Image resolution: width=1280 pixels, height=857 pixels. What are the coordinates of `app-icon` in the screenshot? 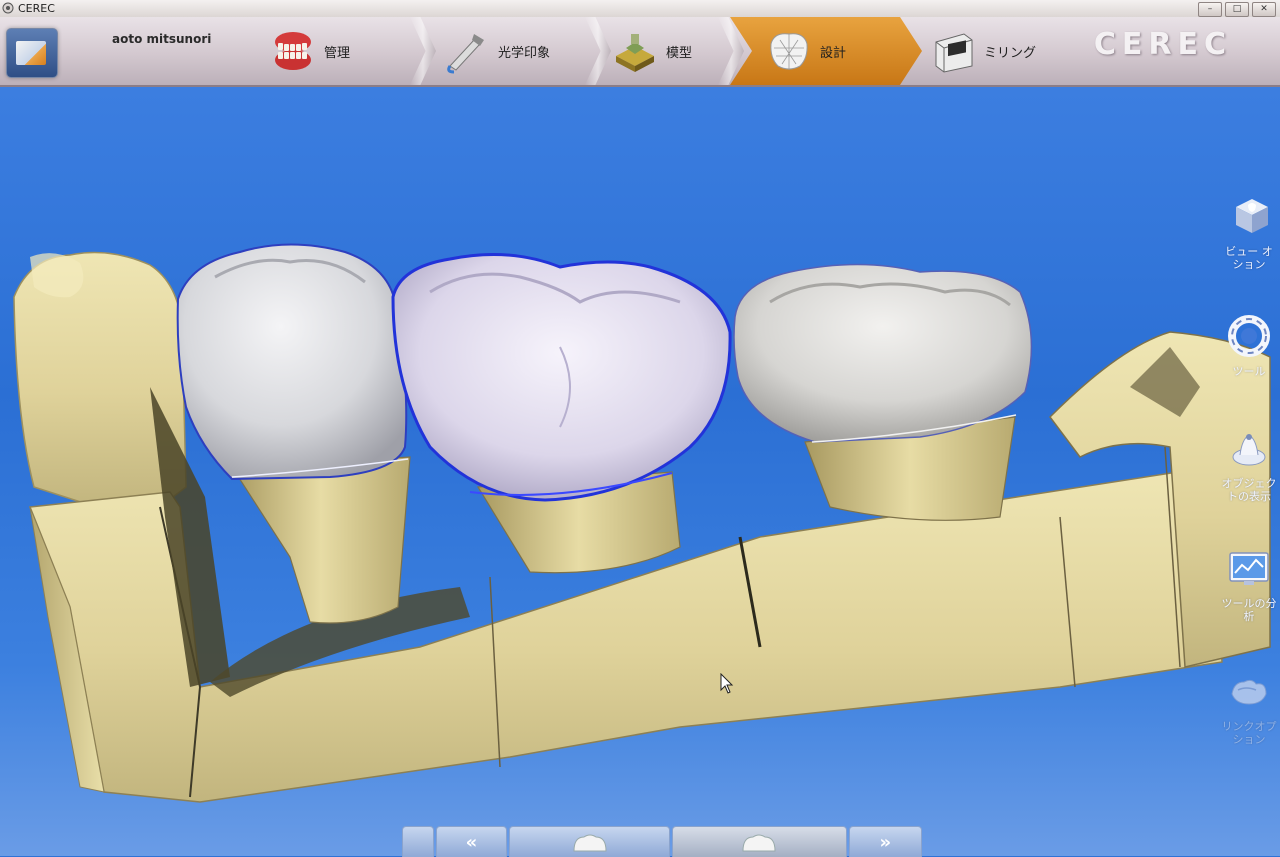 It's located at (8, 8).